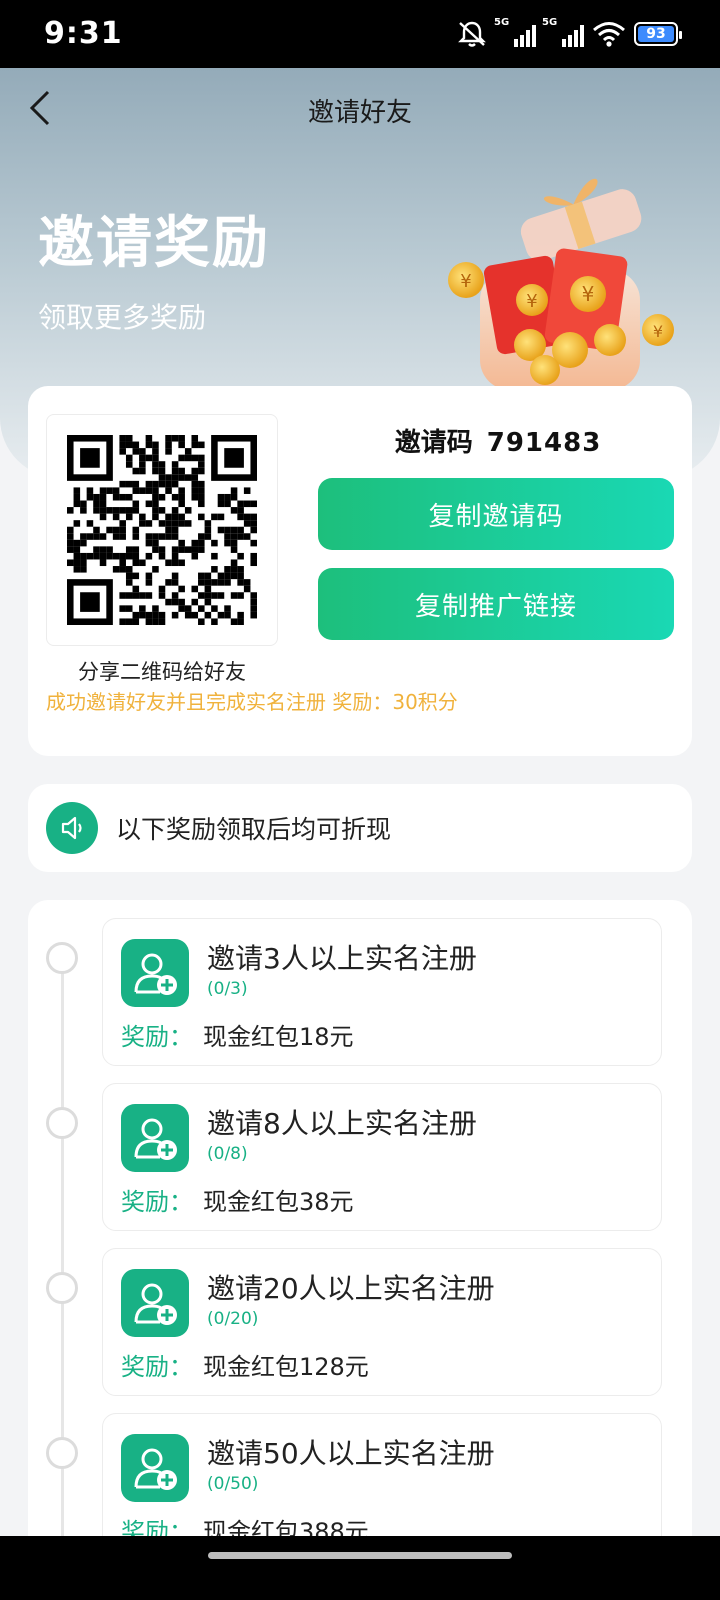  I want to click on status-time: 9:31, so click(83, 33).